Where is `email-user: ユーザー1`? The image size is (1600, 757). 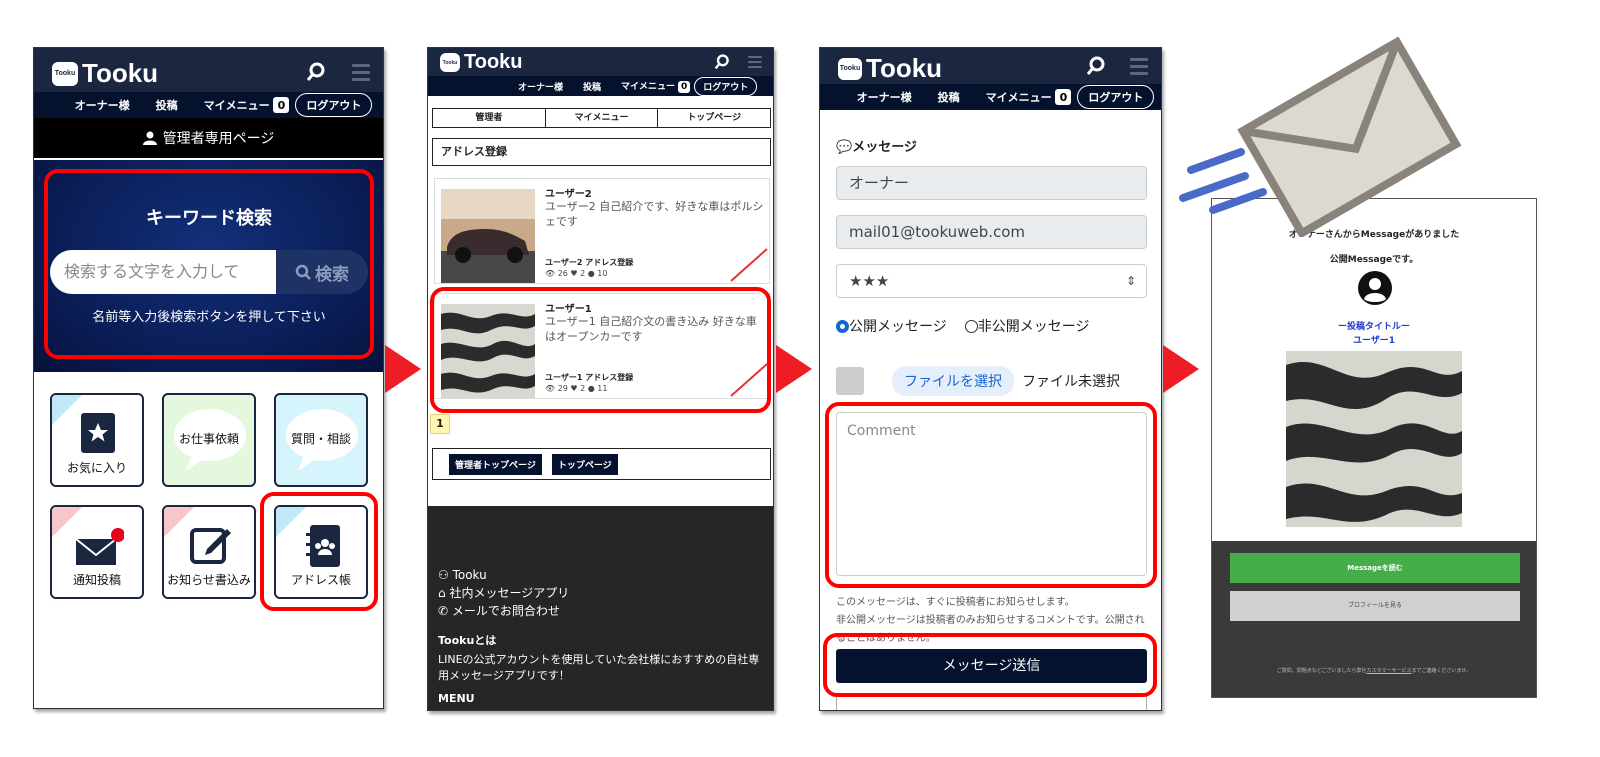
email-user: ユーザー1 is located at coordinates (1374, 339).